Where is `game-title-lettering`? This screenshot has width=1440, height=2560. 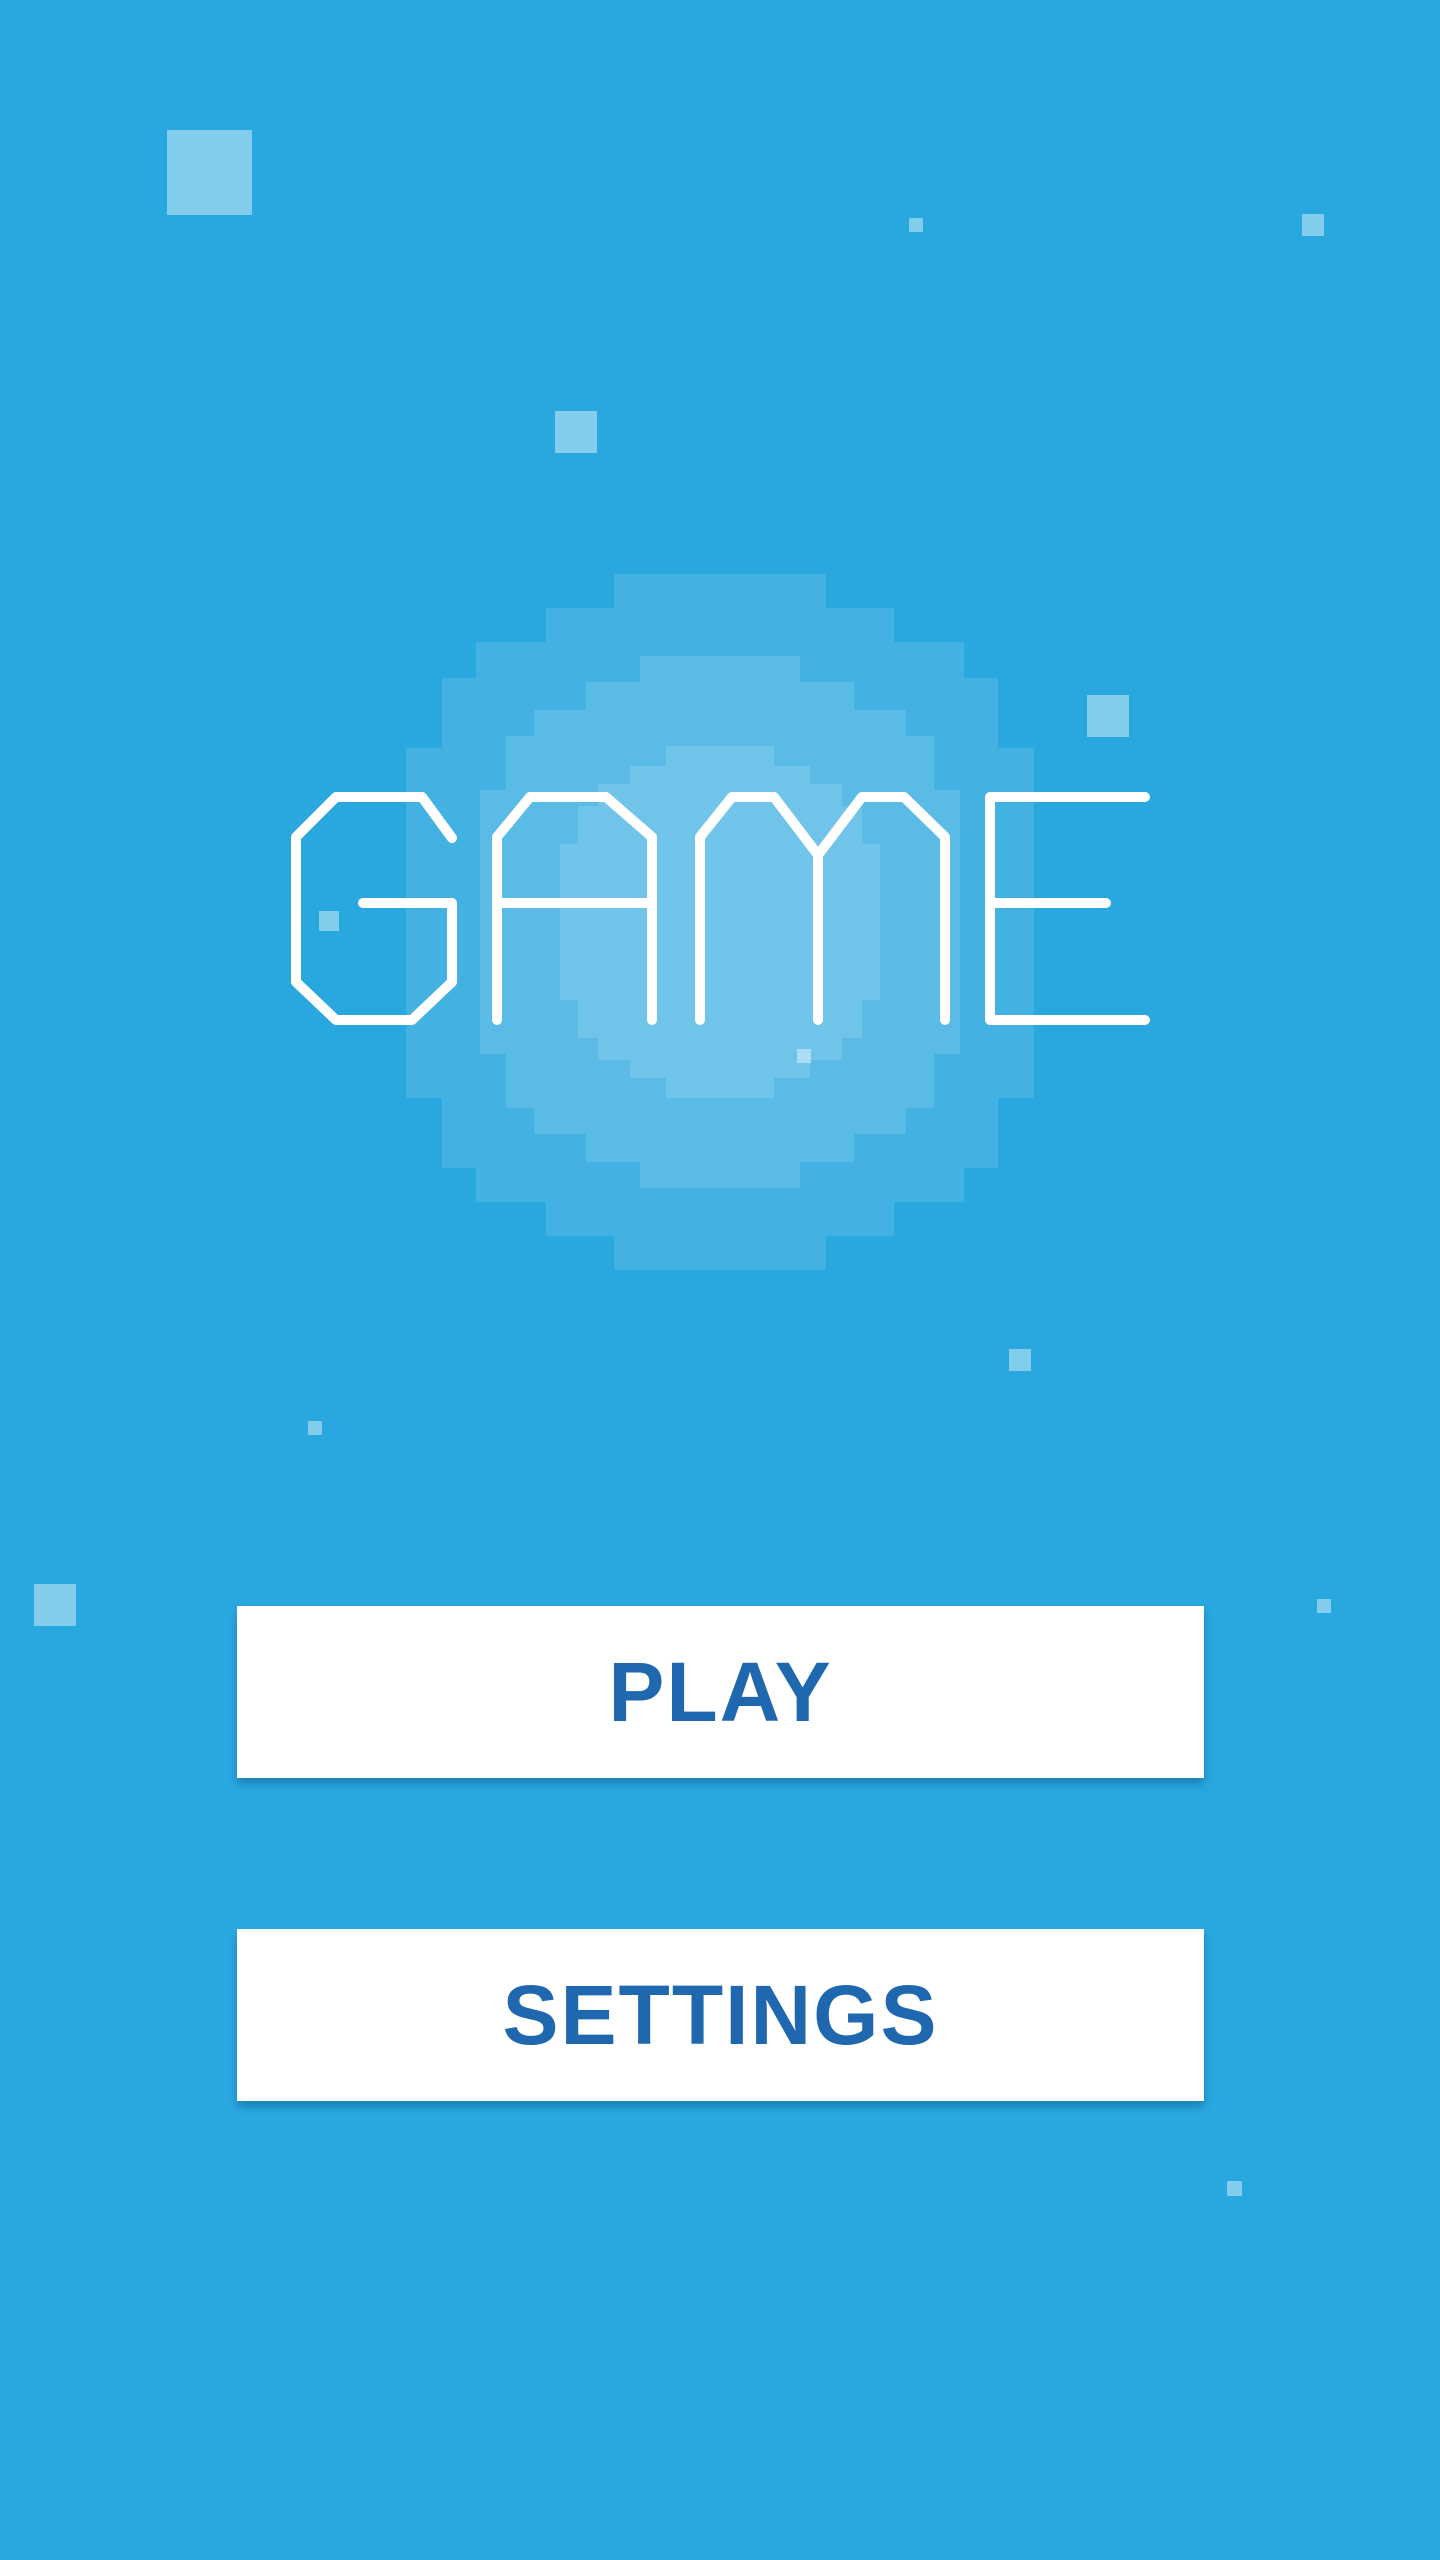
game-title-lettering is located at coordinates (720, 908).